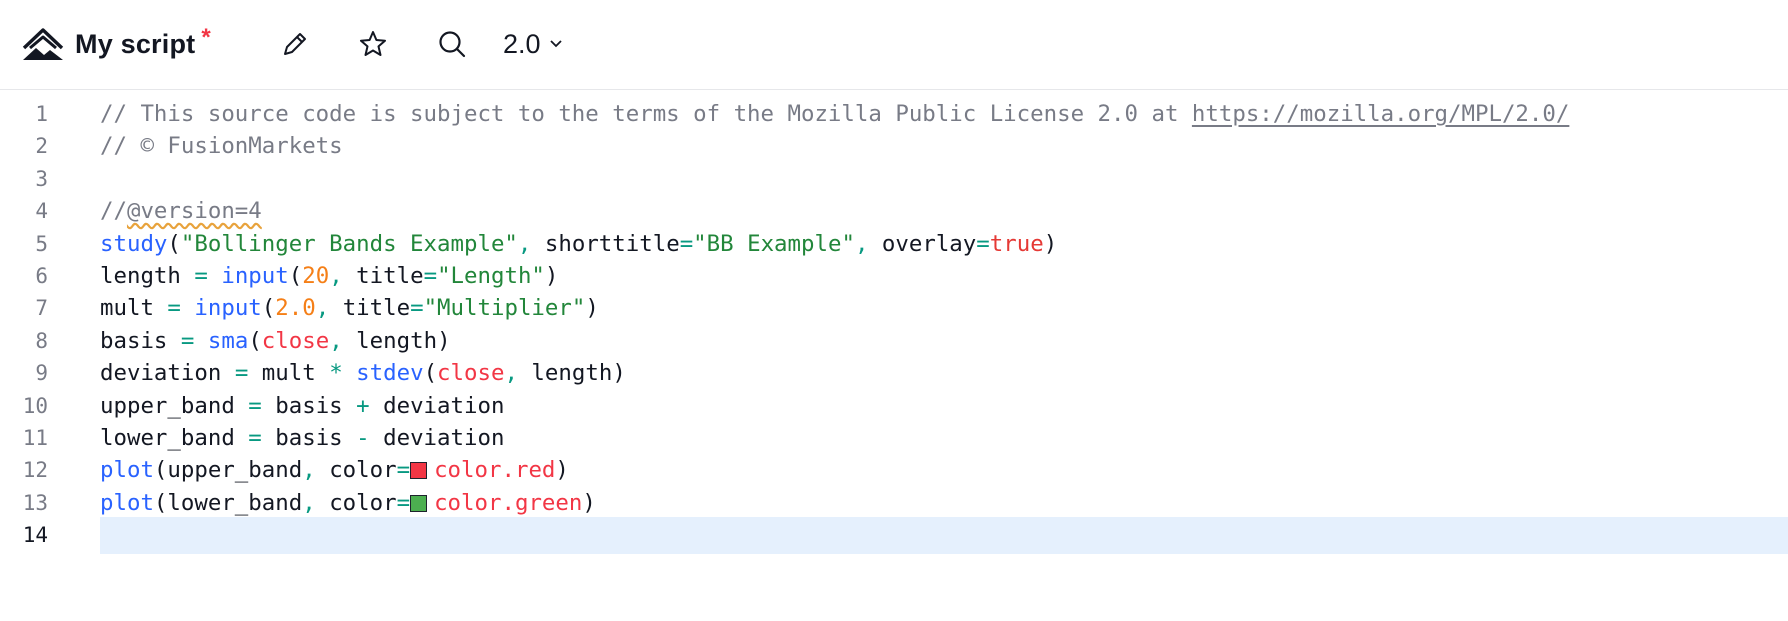 Image resolution: width=1788 pixels, height=621 pixels. Describe the element at coordinates (555, 44) in the screenshot. I see `chevron-down-icon` at that location.